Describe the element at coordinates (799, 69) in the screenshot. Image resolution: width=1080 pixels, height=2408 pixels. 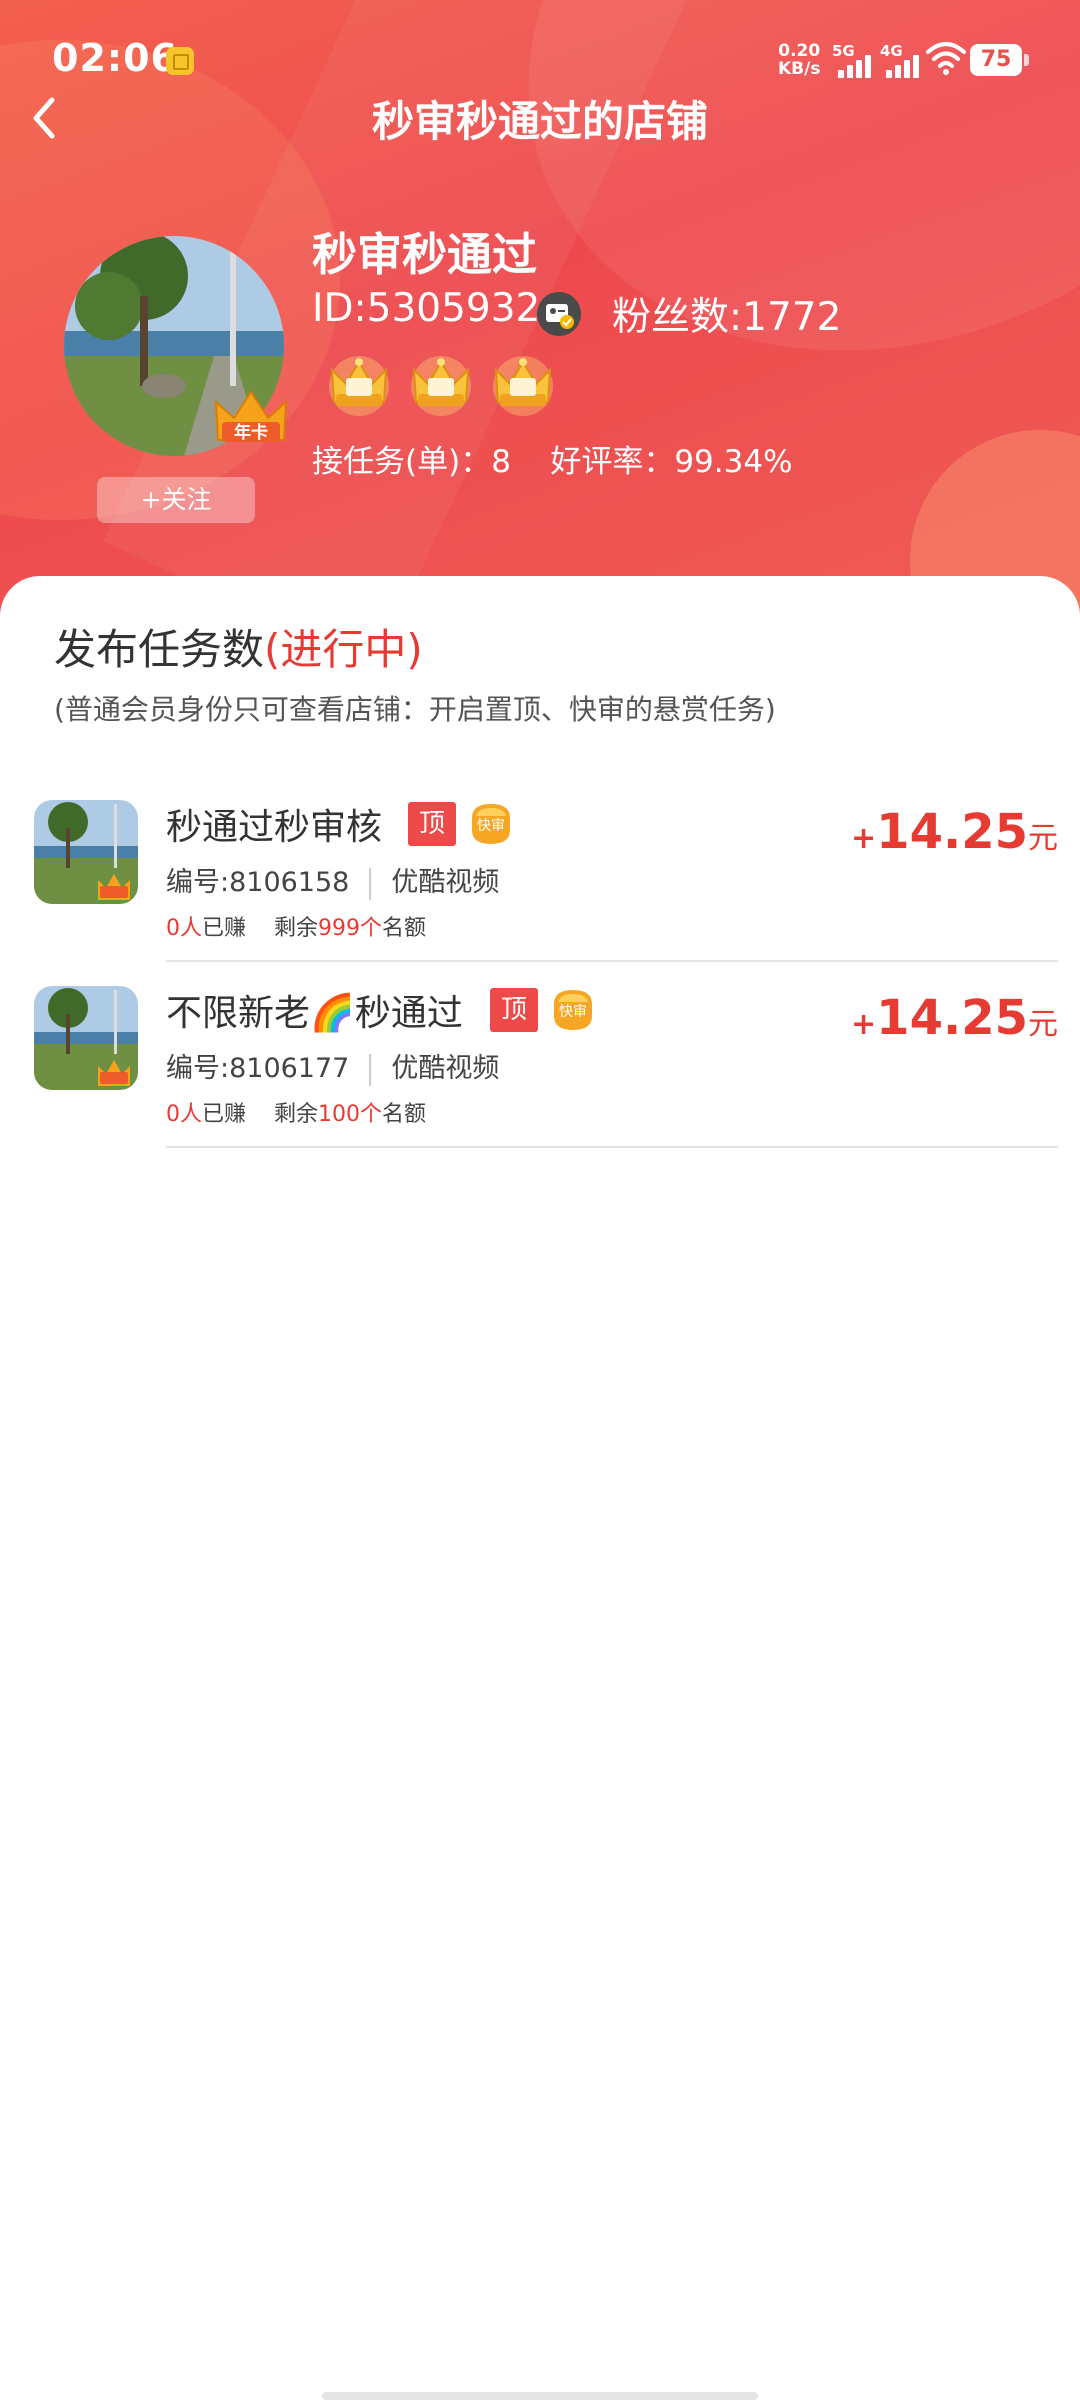
I see `network-speed-unit: KB/s` at that location.